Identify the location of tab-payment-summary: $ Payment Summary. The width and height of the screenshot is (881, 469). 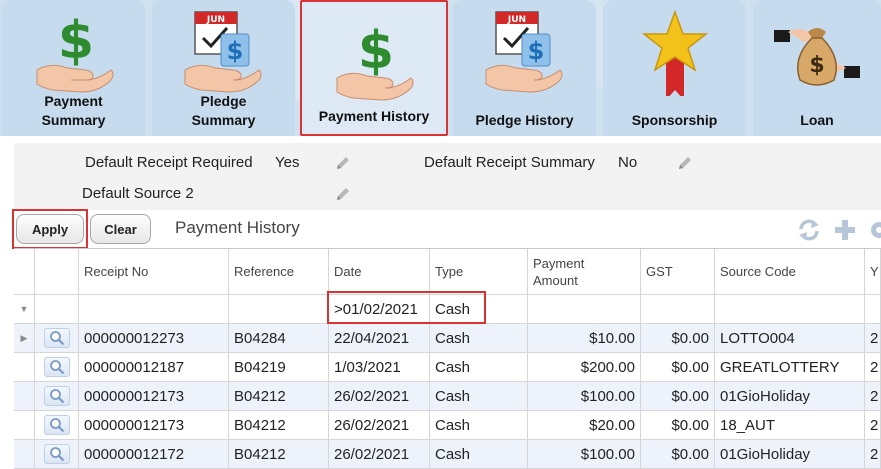
(73, 68).